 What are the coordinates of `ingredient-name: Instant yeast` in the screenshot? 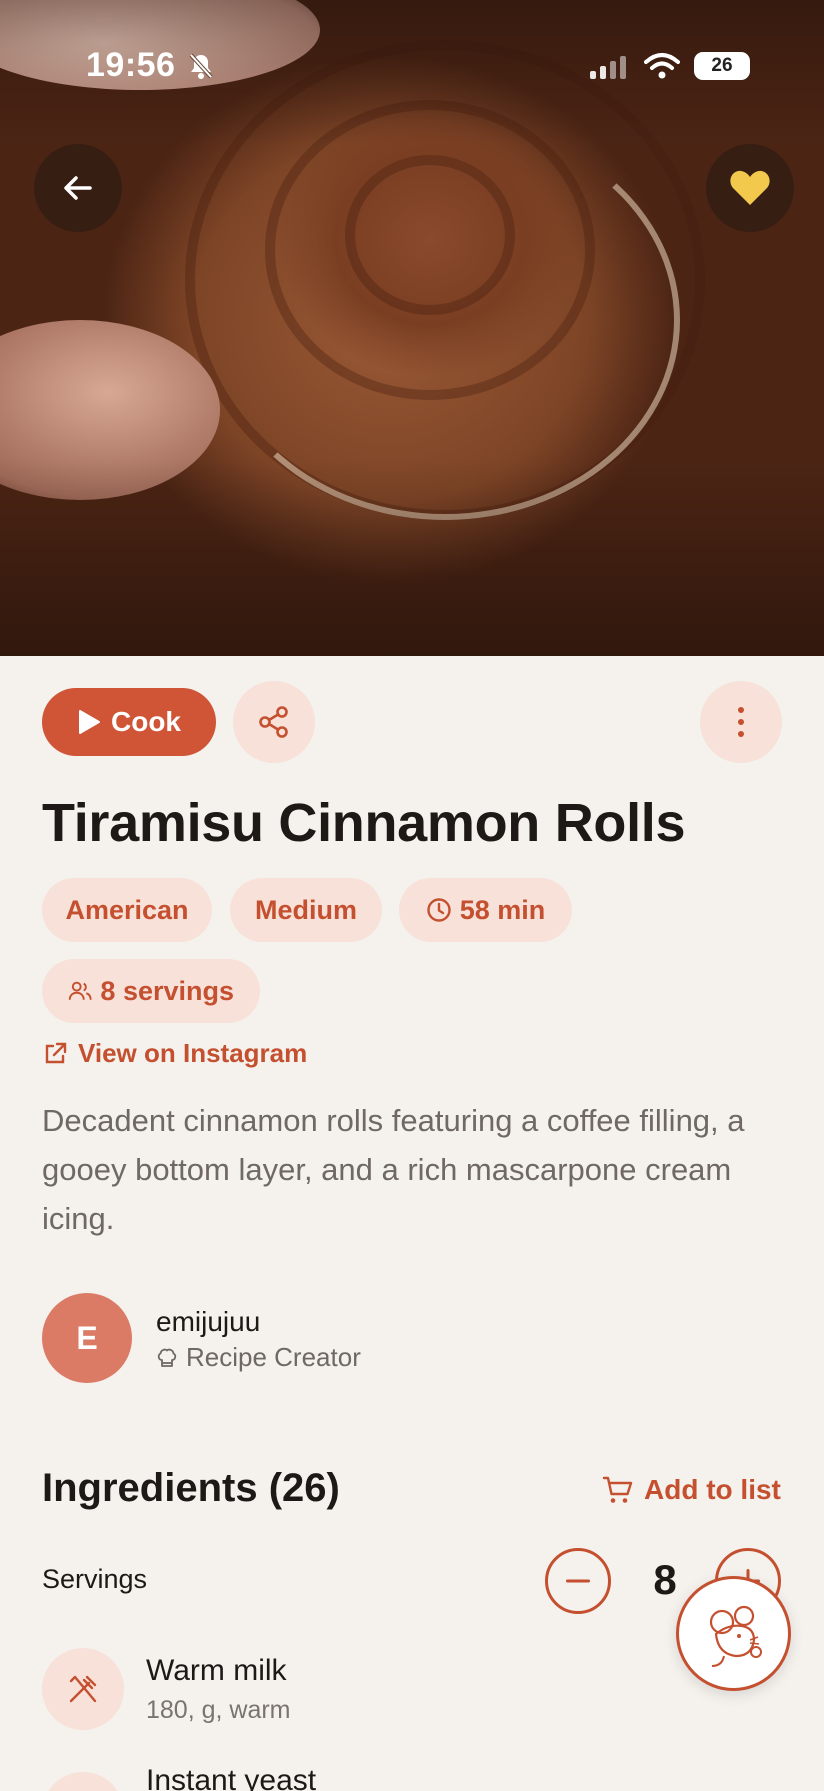 It's located at (231, 1777).